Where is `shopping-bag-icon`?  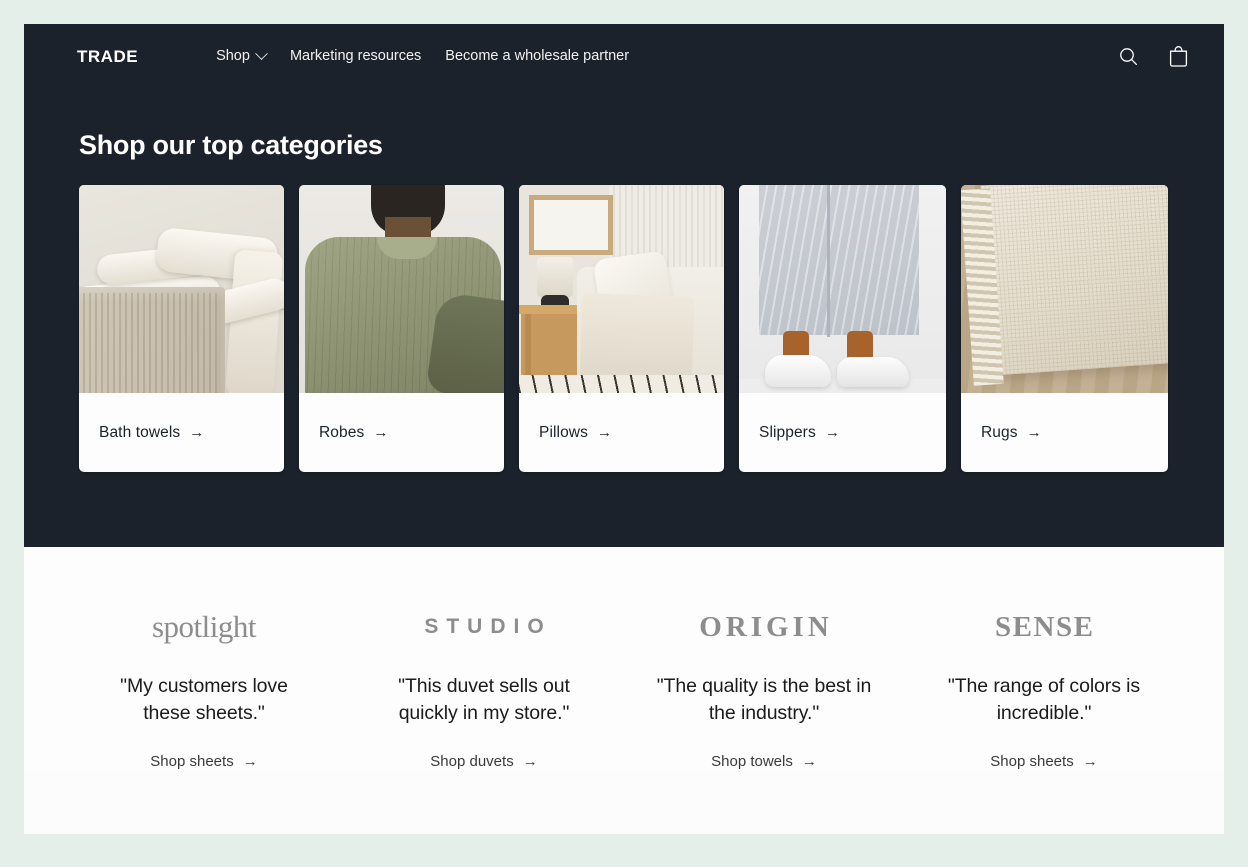
shopping-bag-icon is located at coordinates (1178, 56).